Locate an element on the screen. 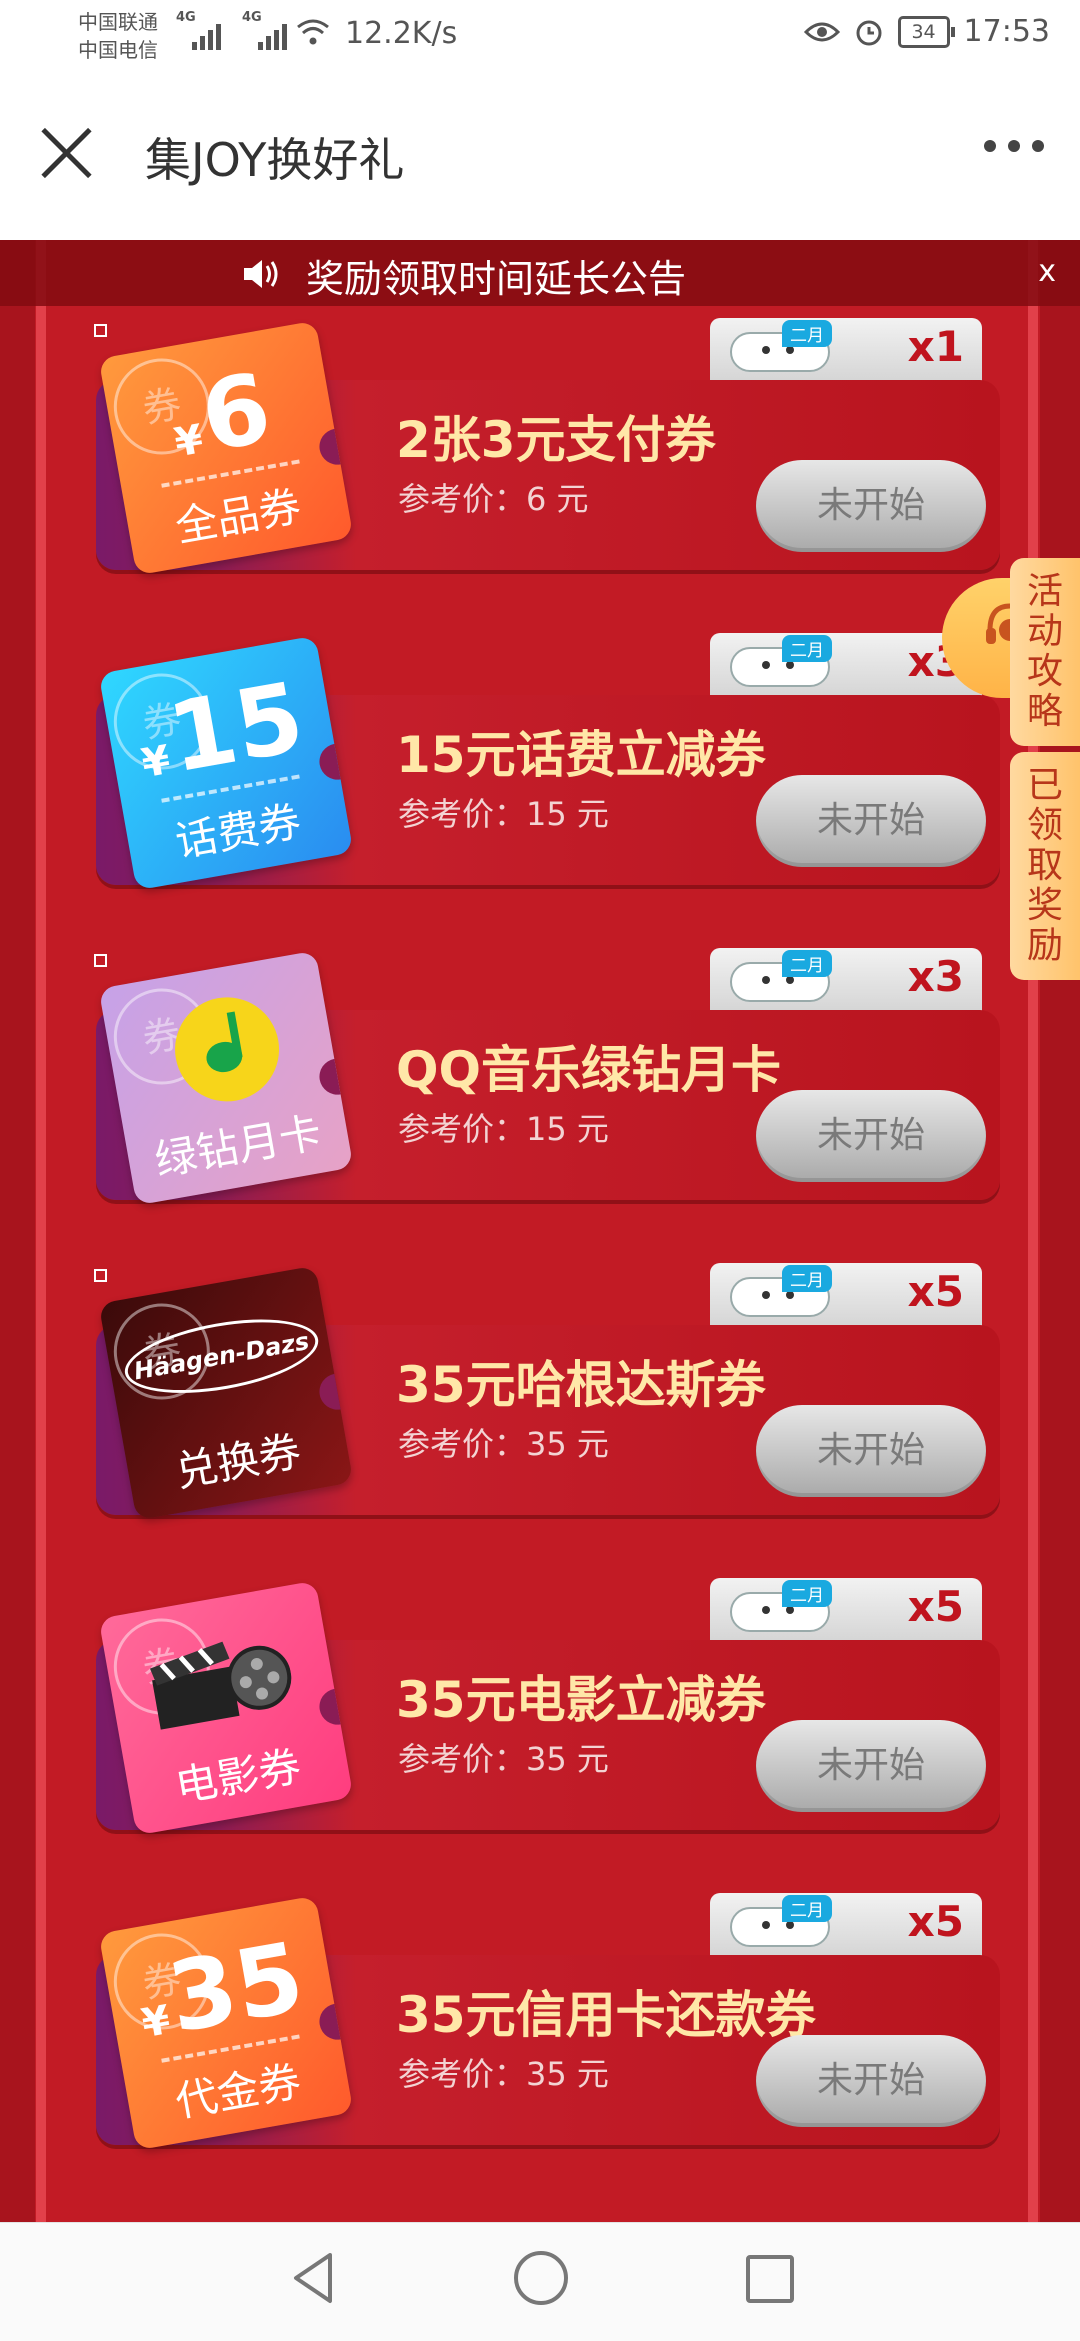 Image resolution: width=1080 pixels, height=2341 pixels. gift-name: 35元信用卡还款券 is located at coordinates (606, 2015).